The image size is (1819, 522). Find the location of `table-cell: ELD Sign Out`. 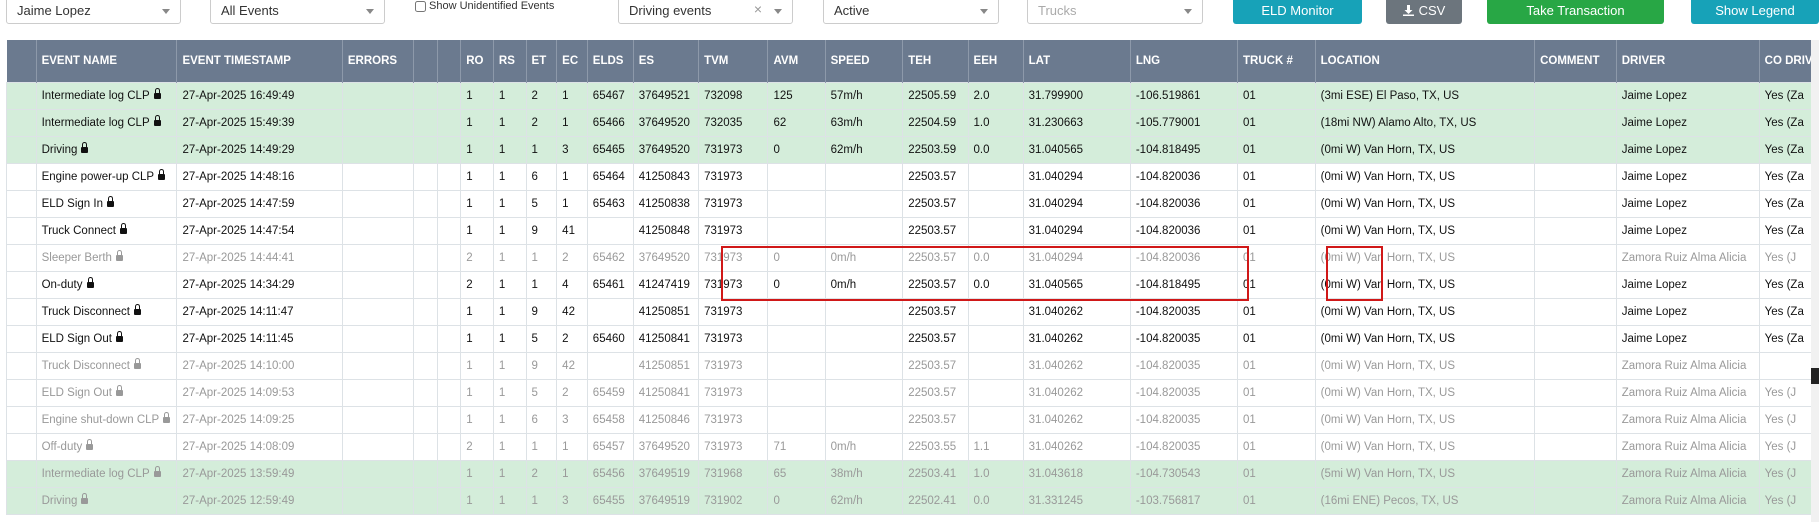

table-cell: ELD Sign Out is located at coordinates (106, 338).